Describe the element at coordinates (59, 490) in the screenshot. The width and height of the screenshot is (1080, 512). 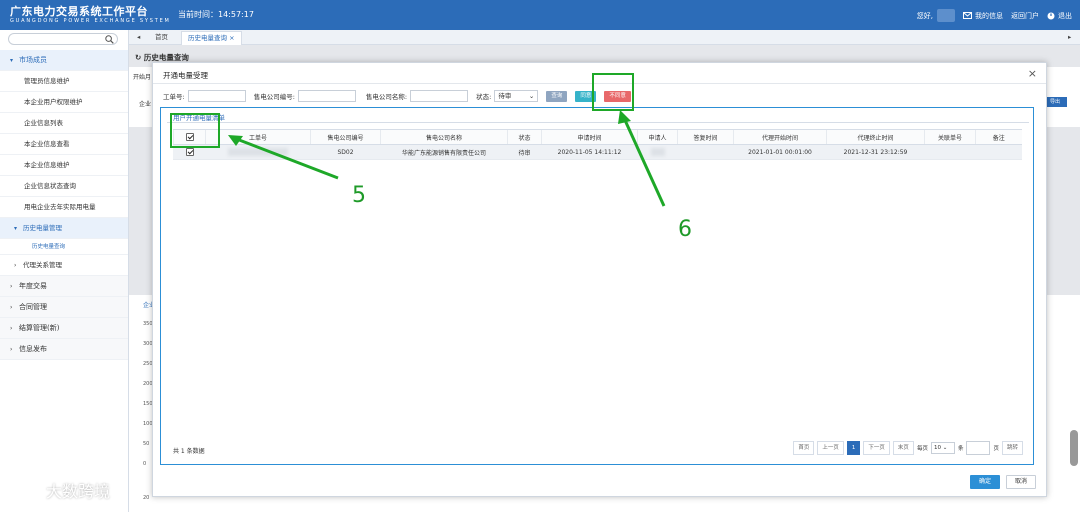
I see `watermark: 大数跨境` at that location.